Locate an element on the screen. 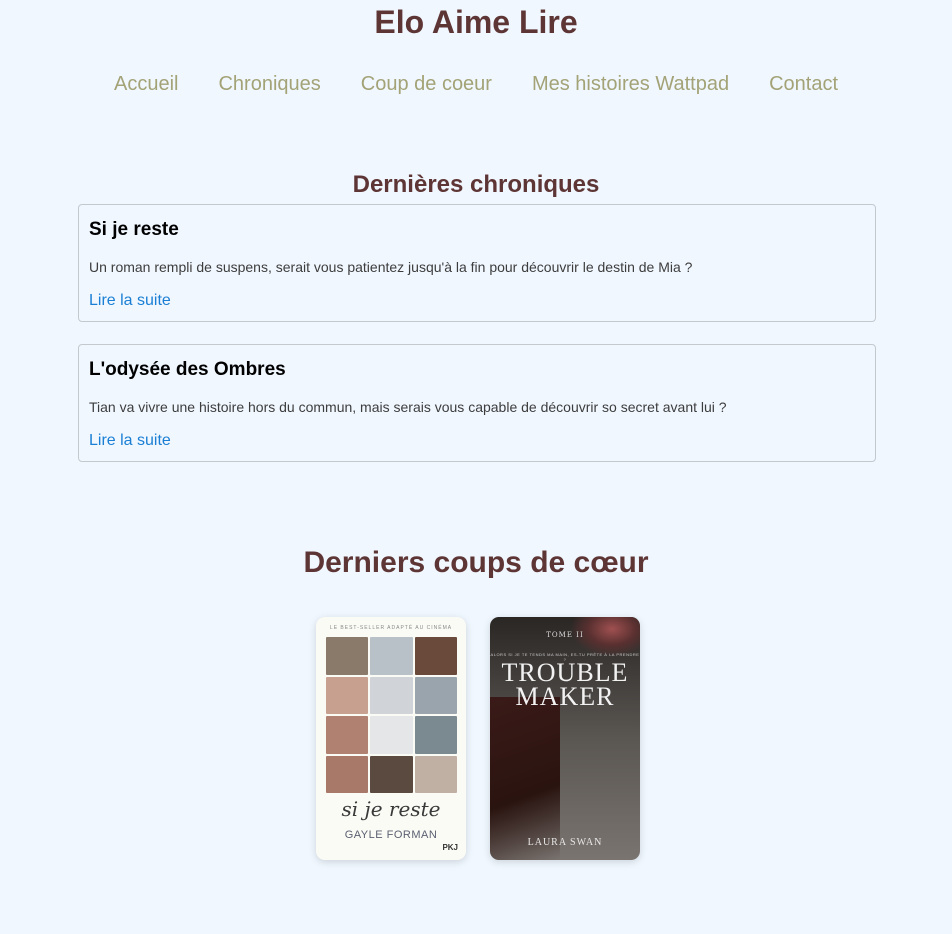 The height and width of the screenshot is (934, 952). cover-title-line2: MAKER is located at coordinates (565, 696).